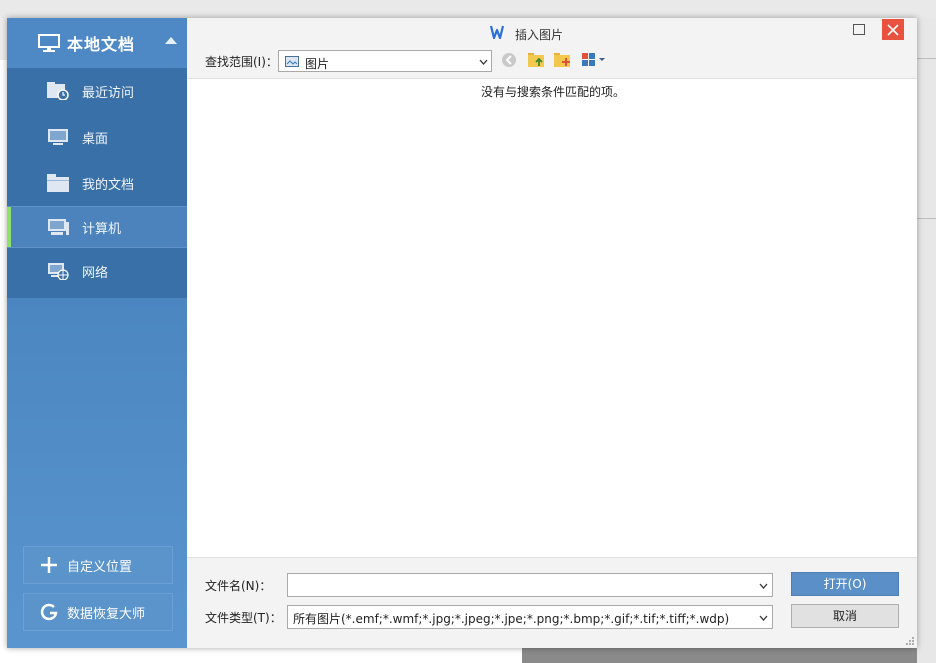 This screenshot has height=663, width=936. I want to click on custom-location-label: 自定义位置, so click(100, 567).